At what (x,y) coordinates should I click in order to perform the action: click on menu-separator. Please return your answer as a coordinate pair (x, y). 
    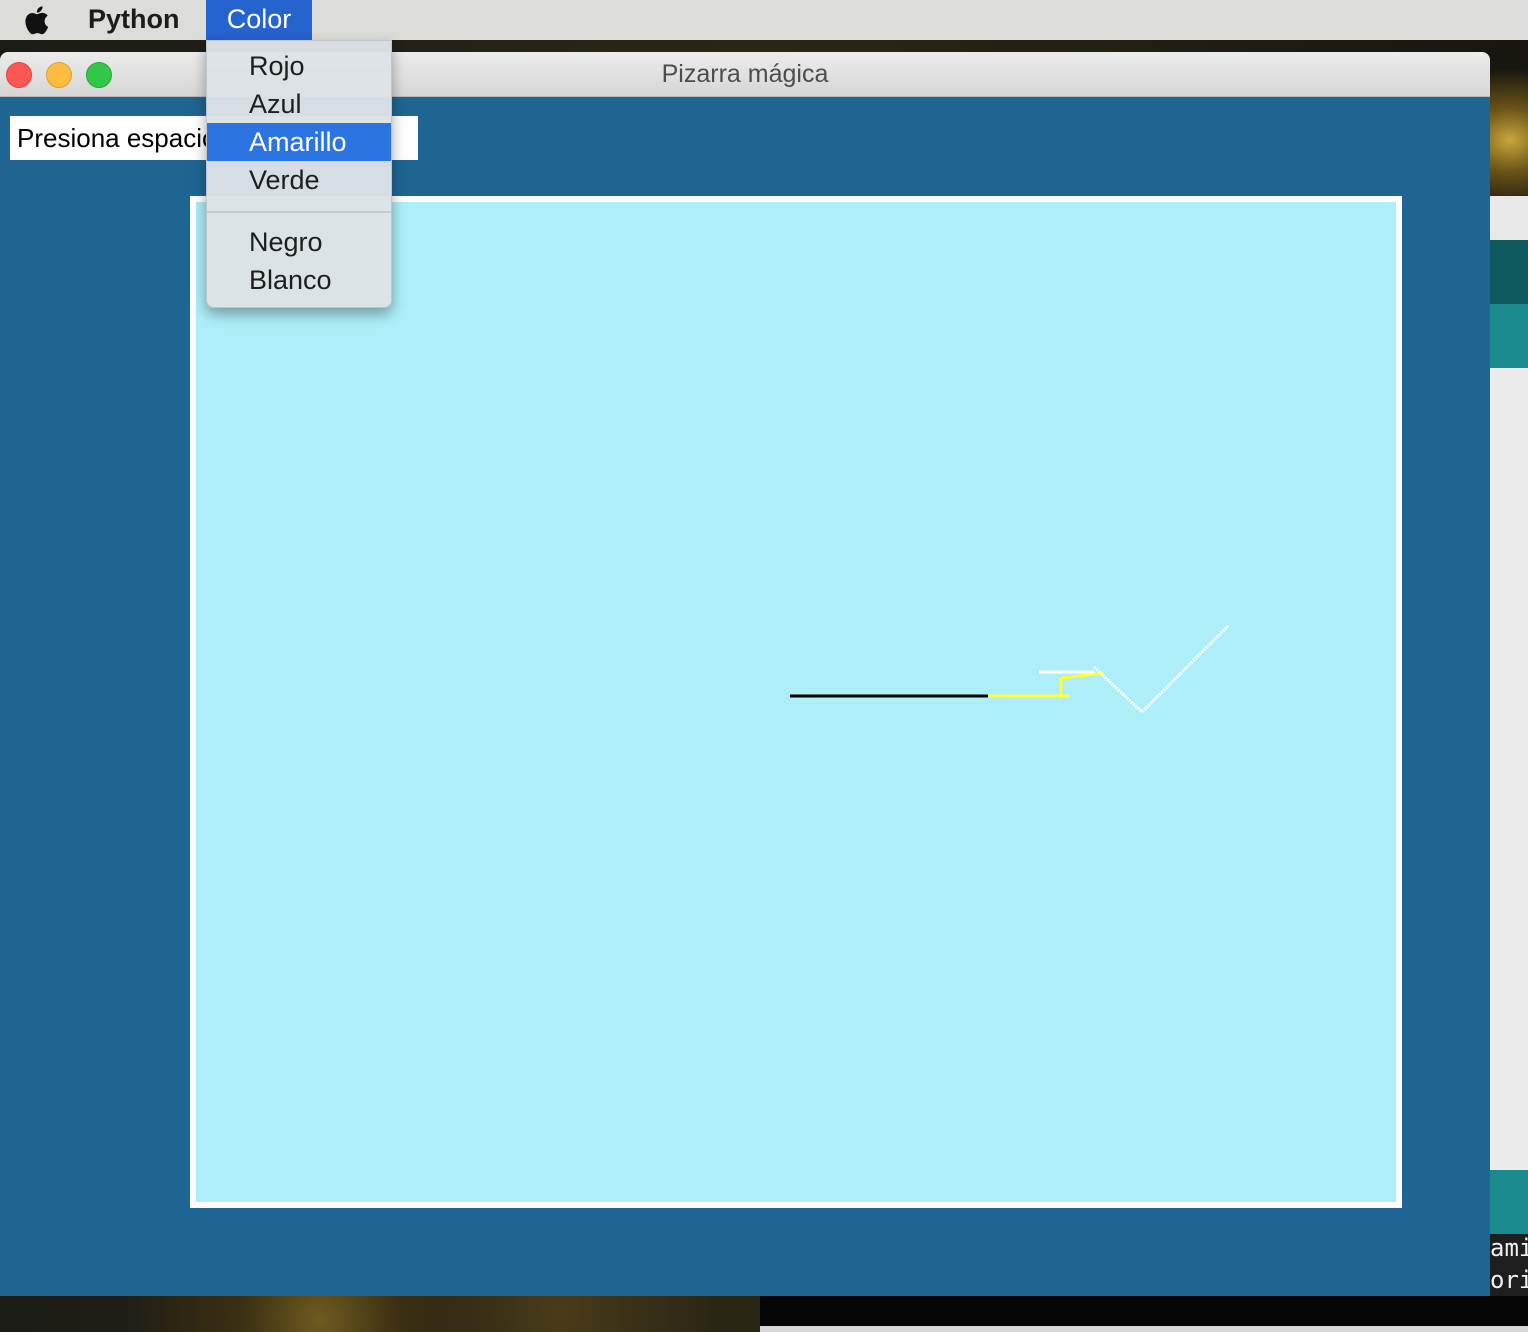
    Looking at the image, I should click on (299, 212).